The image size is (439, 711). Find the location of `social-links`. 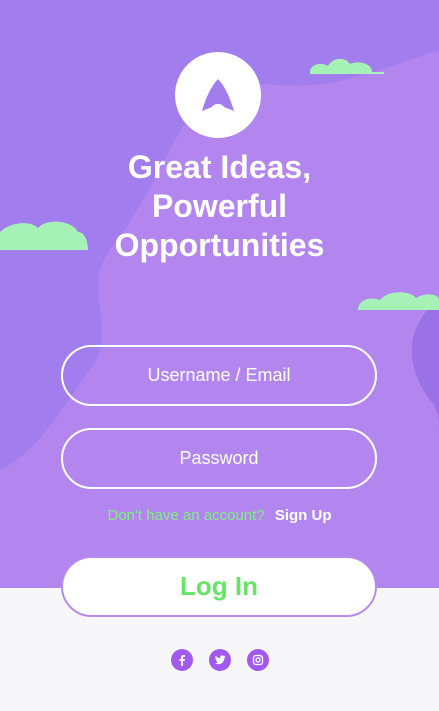

social-links is located at coordinates (219, 660).